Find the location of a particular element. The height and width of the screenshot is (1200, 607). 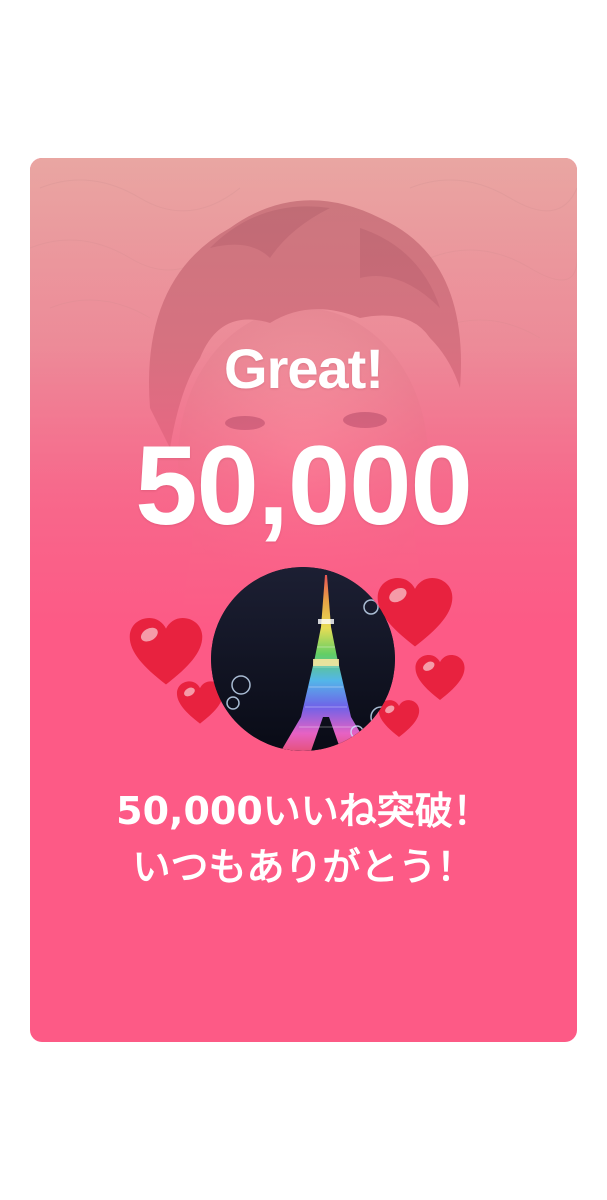

like-count: 50,000 is located at coordinates (304, 485).